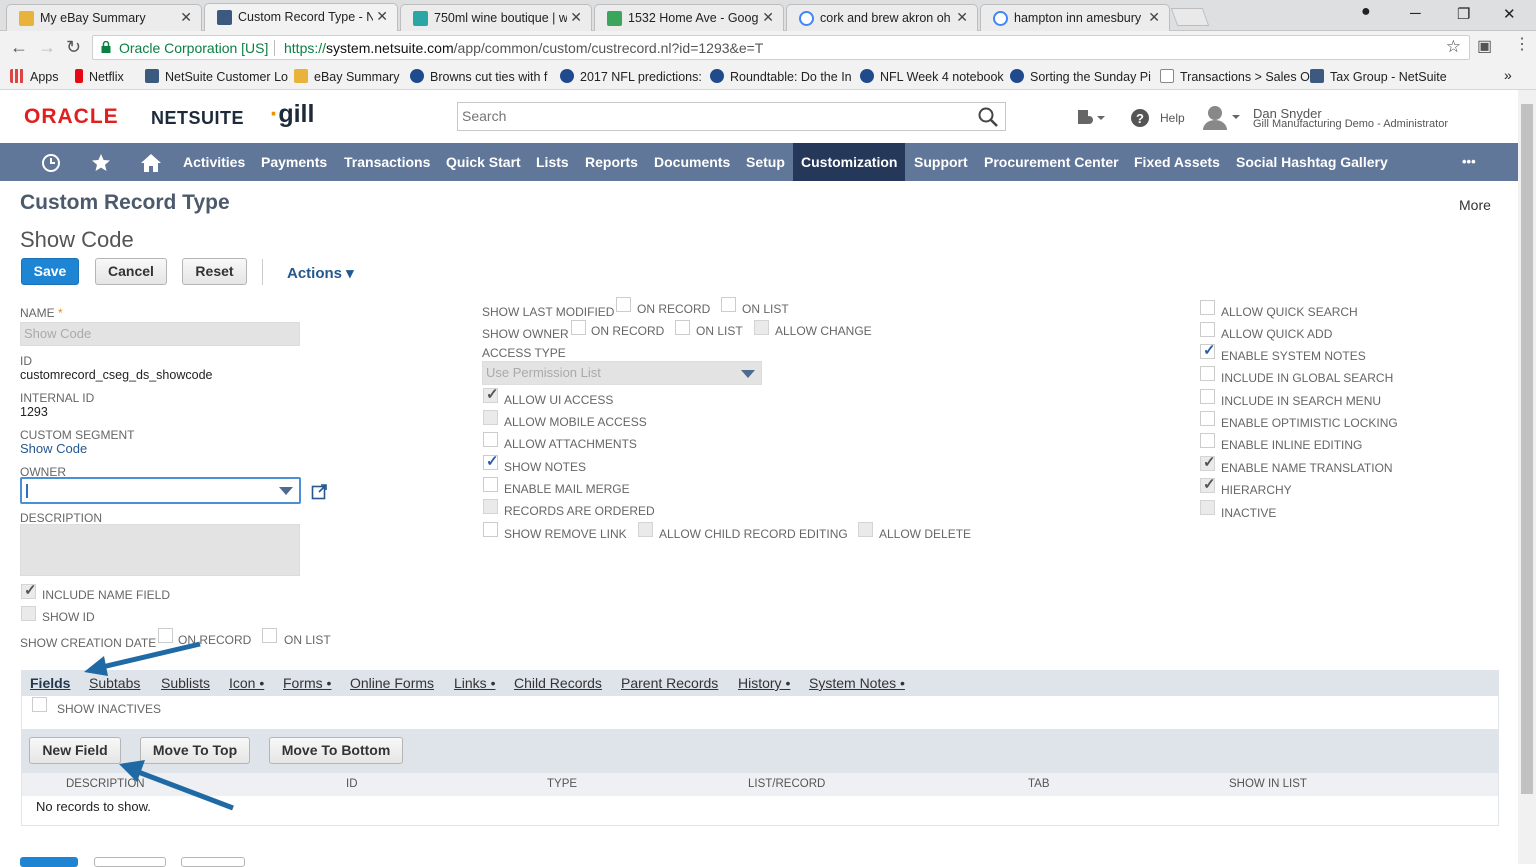 The height and width of the screenshot is (867, 1536). What do you see at coordinates (1207, 307) in the screenshot?
I see `allow-quick-search-checkbox` at bounding box center [1207, 307].